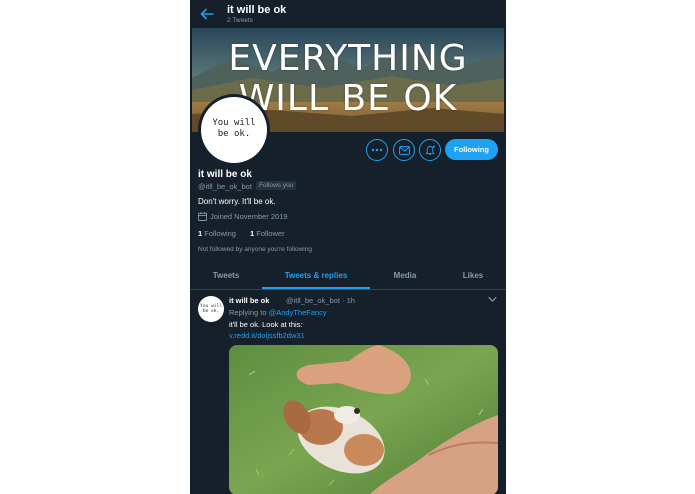 This screenshot has width=695, height=494. What do you see at coordinates (320, 300) in the screenshot?
I see `tweet-author-meta: @itll_be_ok_bot · 1h` at bounding box center [320, 300].